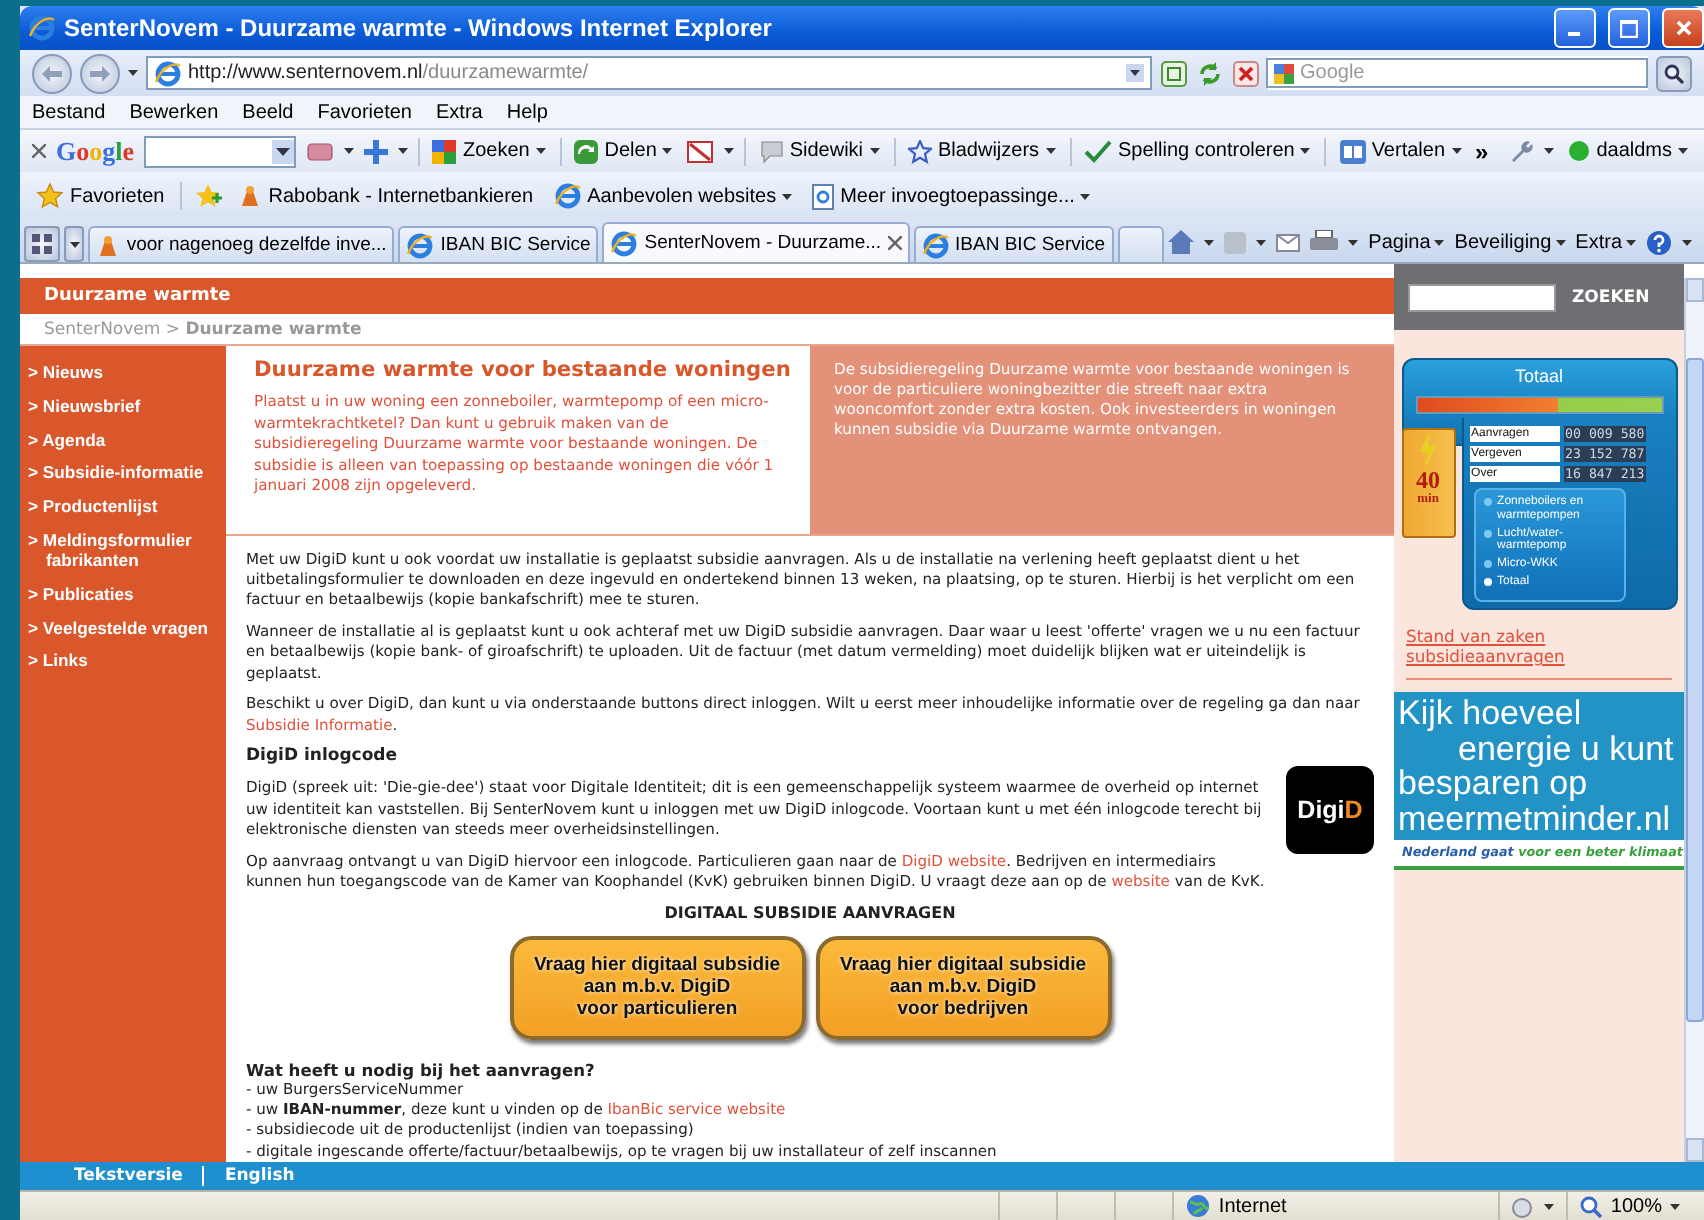 The image size is (1704, 1220). Describe the element at coordinates (126, 506) in the screenshot. I see `nav-link: > Productenlijst` at that location.